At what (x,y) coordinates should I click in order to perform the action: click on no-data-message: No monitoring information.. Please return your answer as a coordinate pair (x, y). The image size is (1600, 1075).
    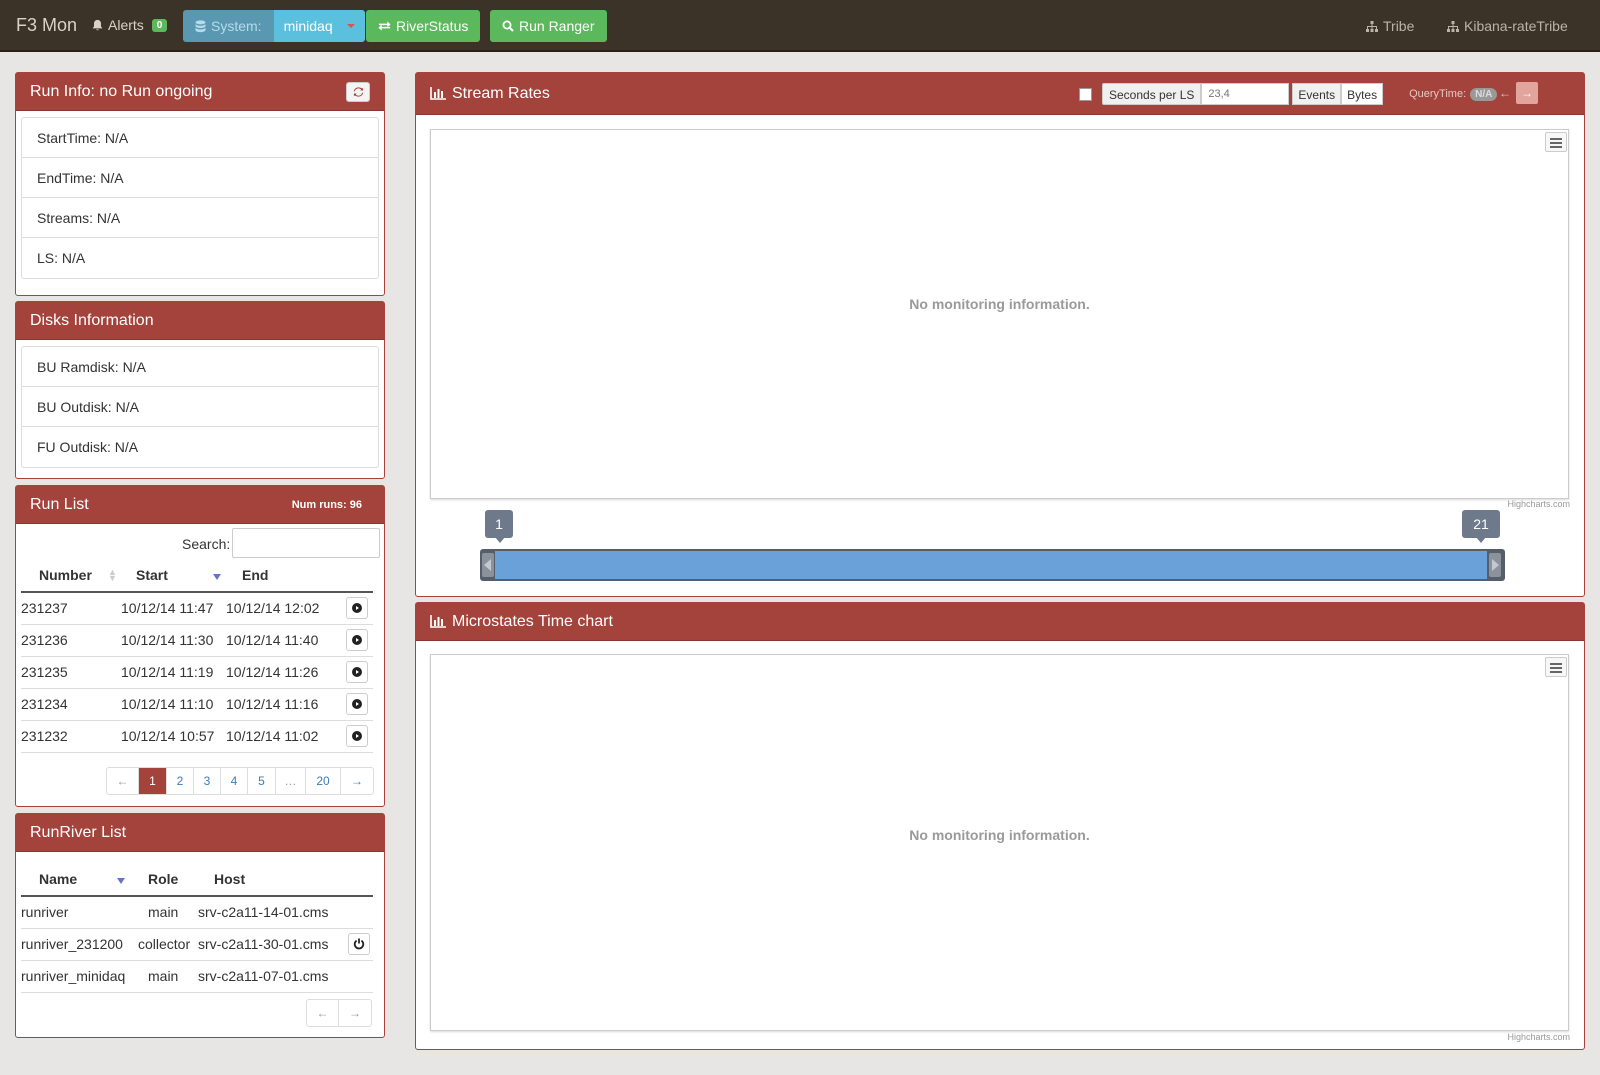
    Looking at the image, I should click on (999, 304).